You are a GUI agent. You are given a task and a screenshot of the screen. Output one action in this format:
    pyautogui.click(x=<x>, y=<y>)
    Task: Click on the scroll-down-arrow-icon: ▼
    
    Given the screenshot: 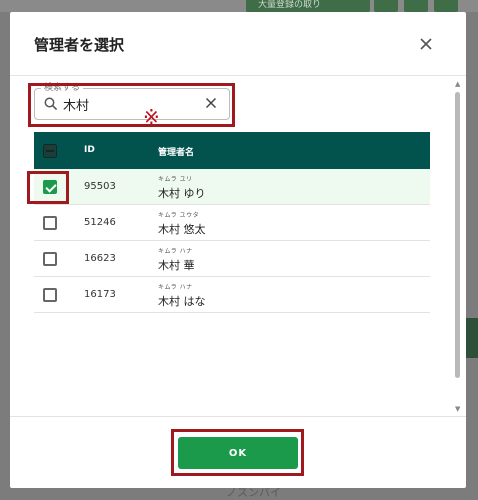 What is the action you would take?
    pyautogui.click(x=457, y=409)
    